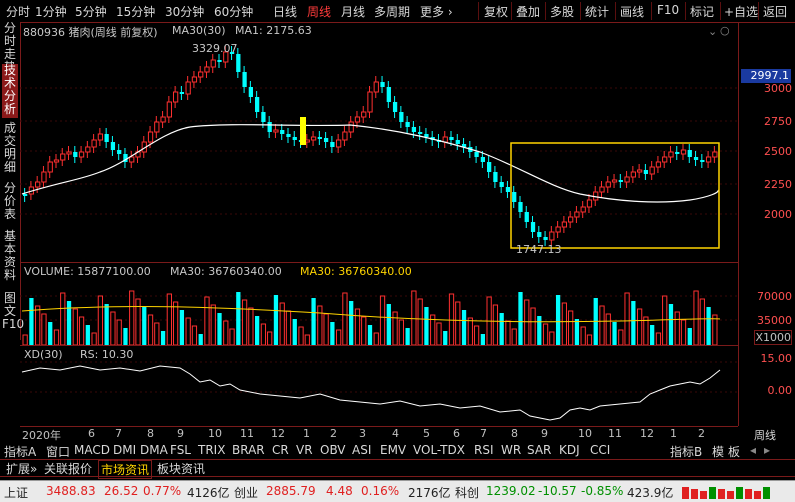  I want to click on tab-market-news: 市场资讯, so click(125, 469).